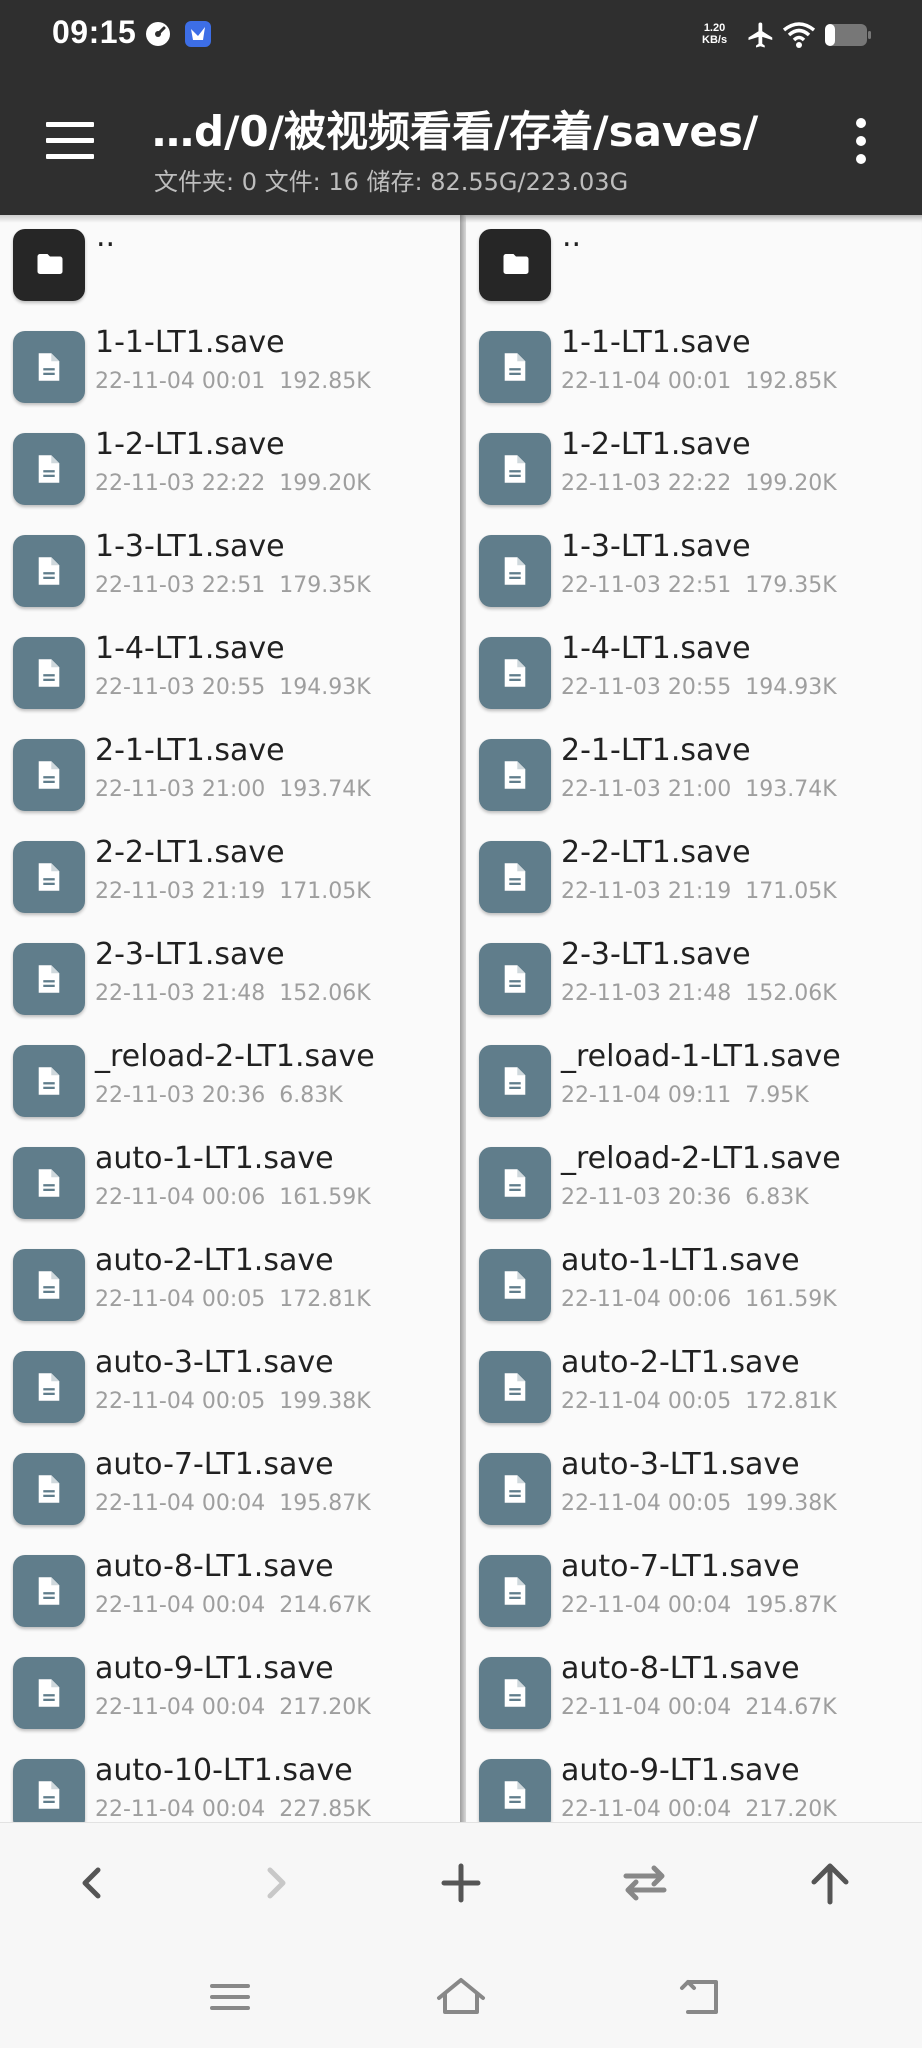 The height and width of the screenshot is (2048, 922). What do you see at coordinates (455, 128) in the screenshot?
I see `current-path: …d/0/被视频看看/存着/saves/` at bounding box center [455, 128].